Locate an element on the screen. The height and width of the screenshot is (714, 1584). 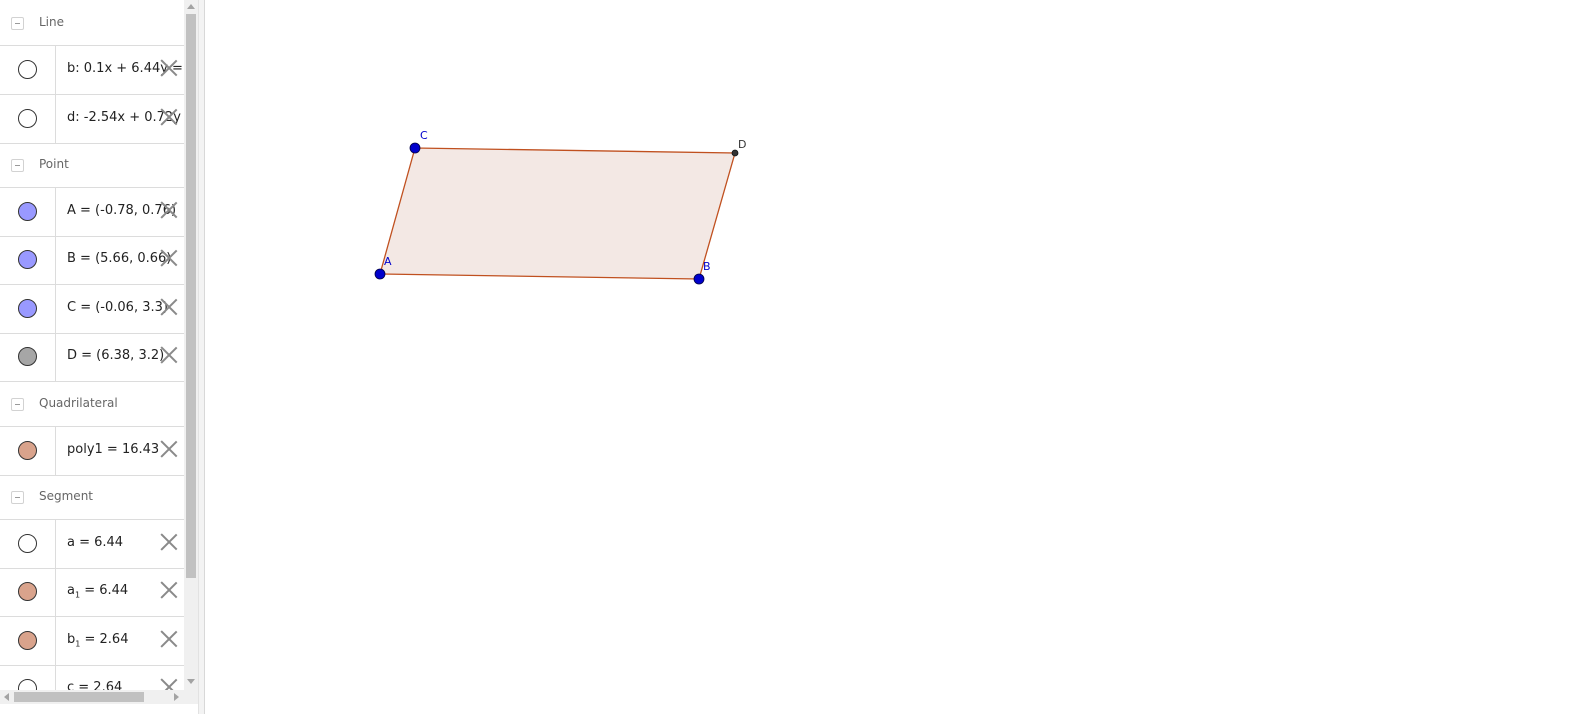
algebra-item-poly1: poly1 = 16.43 is located at coordinates (92, 451).